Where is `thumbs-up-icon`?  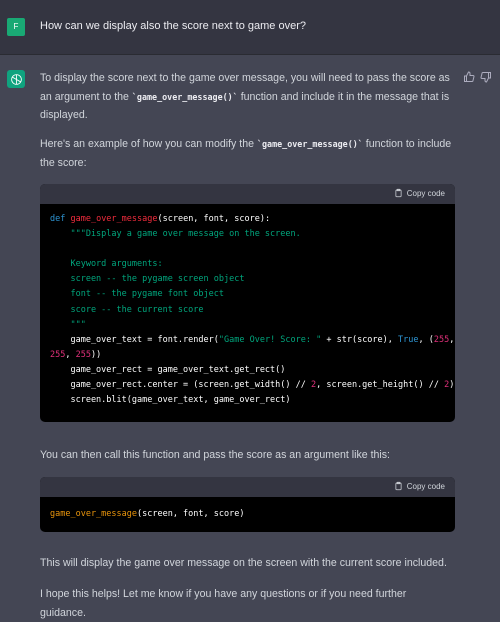
thumbs-up-icon is located at coordinates (469, 76).